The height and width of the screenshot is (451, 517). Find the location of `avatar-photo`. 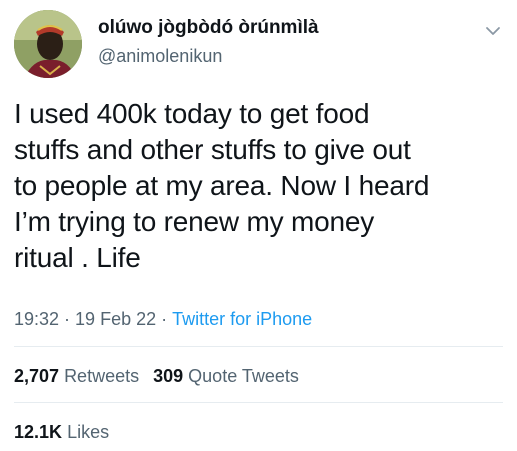

avatar-photo is located at coordinates (48, 44).